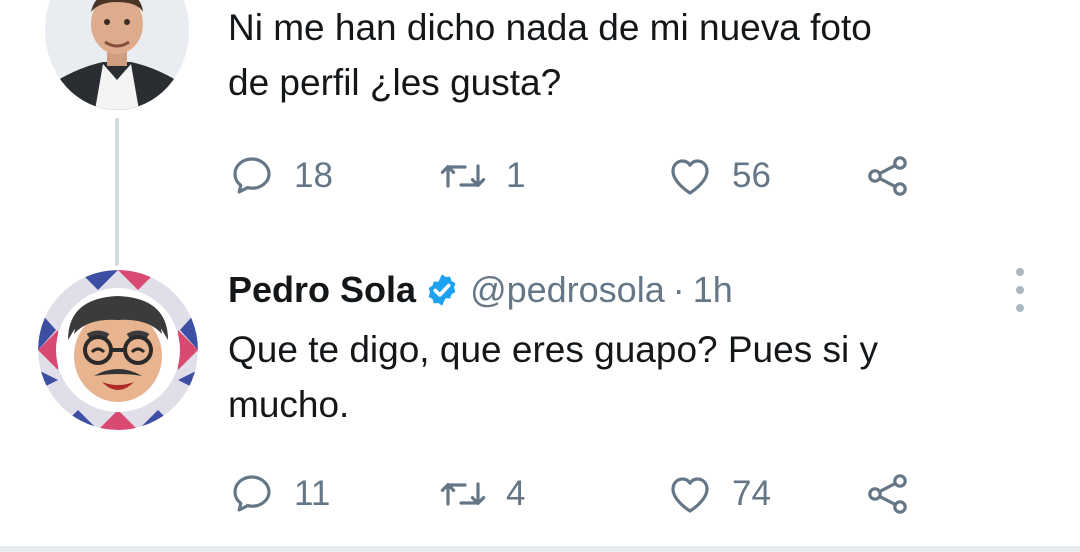  I want to click on retweet-button: 1, so click(481, 176).